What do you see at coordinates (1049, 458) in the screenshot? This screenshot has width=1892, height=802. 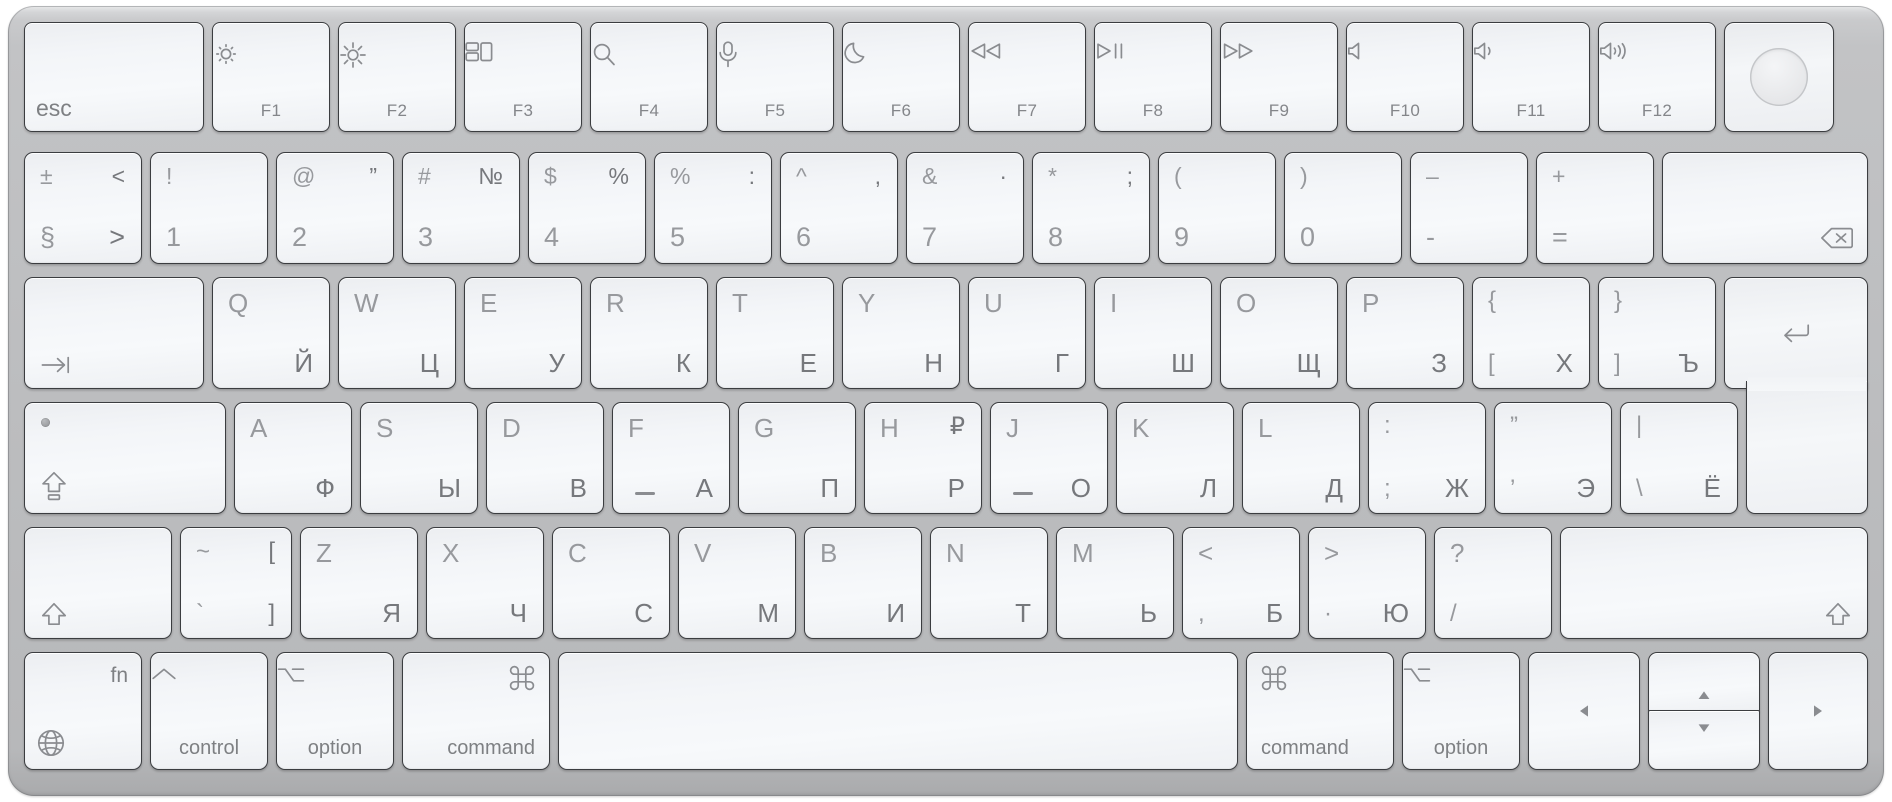 I see `key-j: JО` at bounding box center [1049, 458].